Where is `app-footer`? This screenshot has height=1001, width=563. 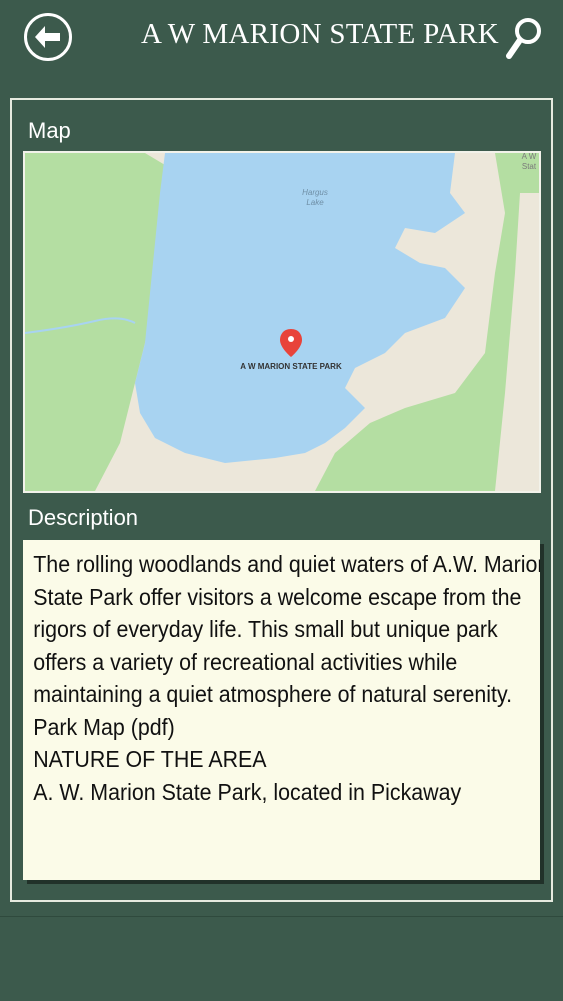
app-footer is located at coordinates (281, 958).